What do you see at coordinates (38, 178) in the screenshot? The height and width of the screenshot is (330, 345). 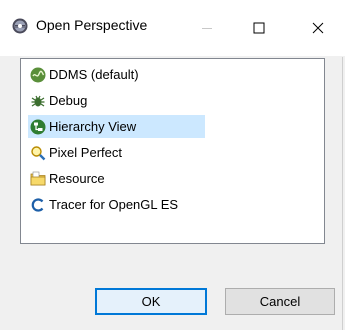 I see `folder-icon` at bounding box center [38, 178].